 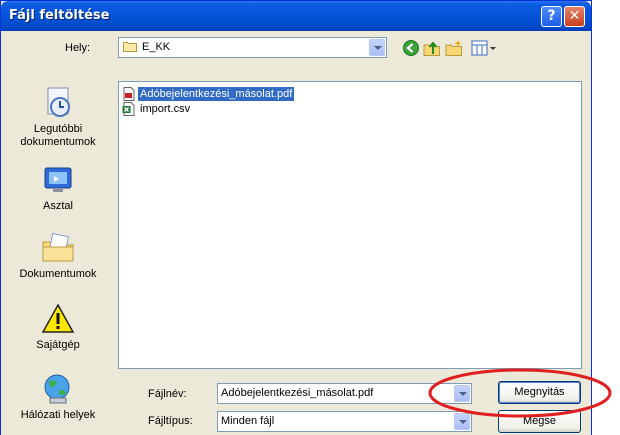 I want to click on place-desktop: Asztal, so click(x=58, y=188).